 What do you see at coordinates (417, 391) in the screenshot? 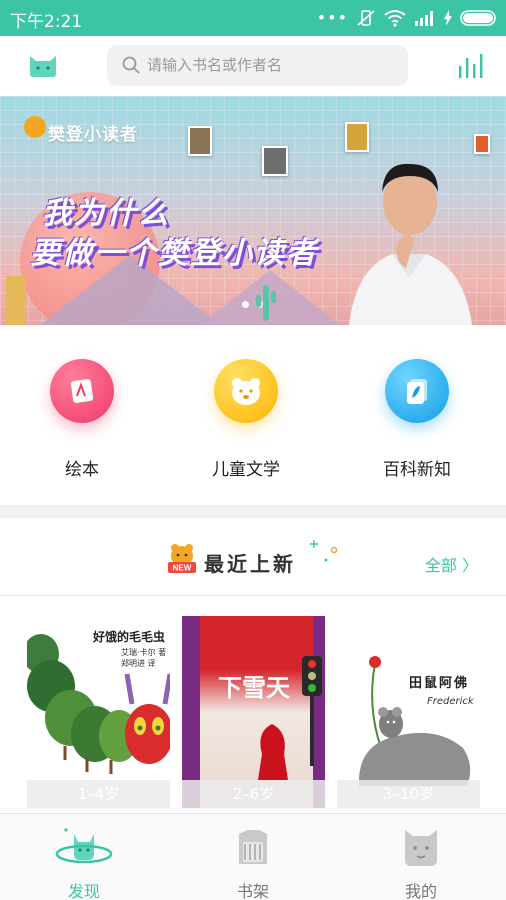
I see `encyclopedia-icon` at bounding box center [417, 391].